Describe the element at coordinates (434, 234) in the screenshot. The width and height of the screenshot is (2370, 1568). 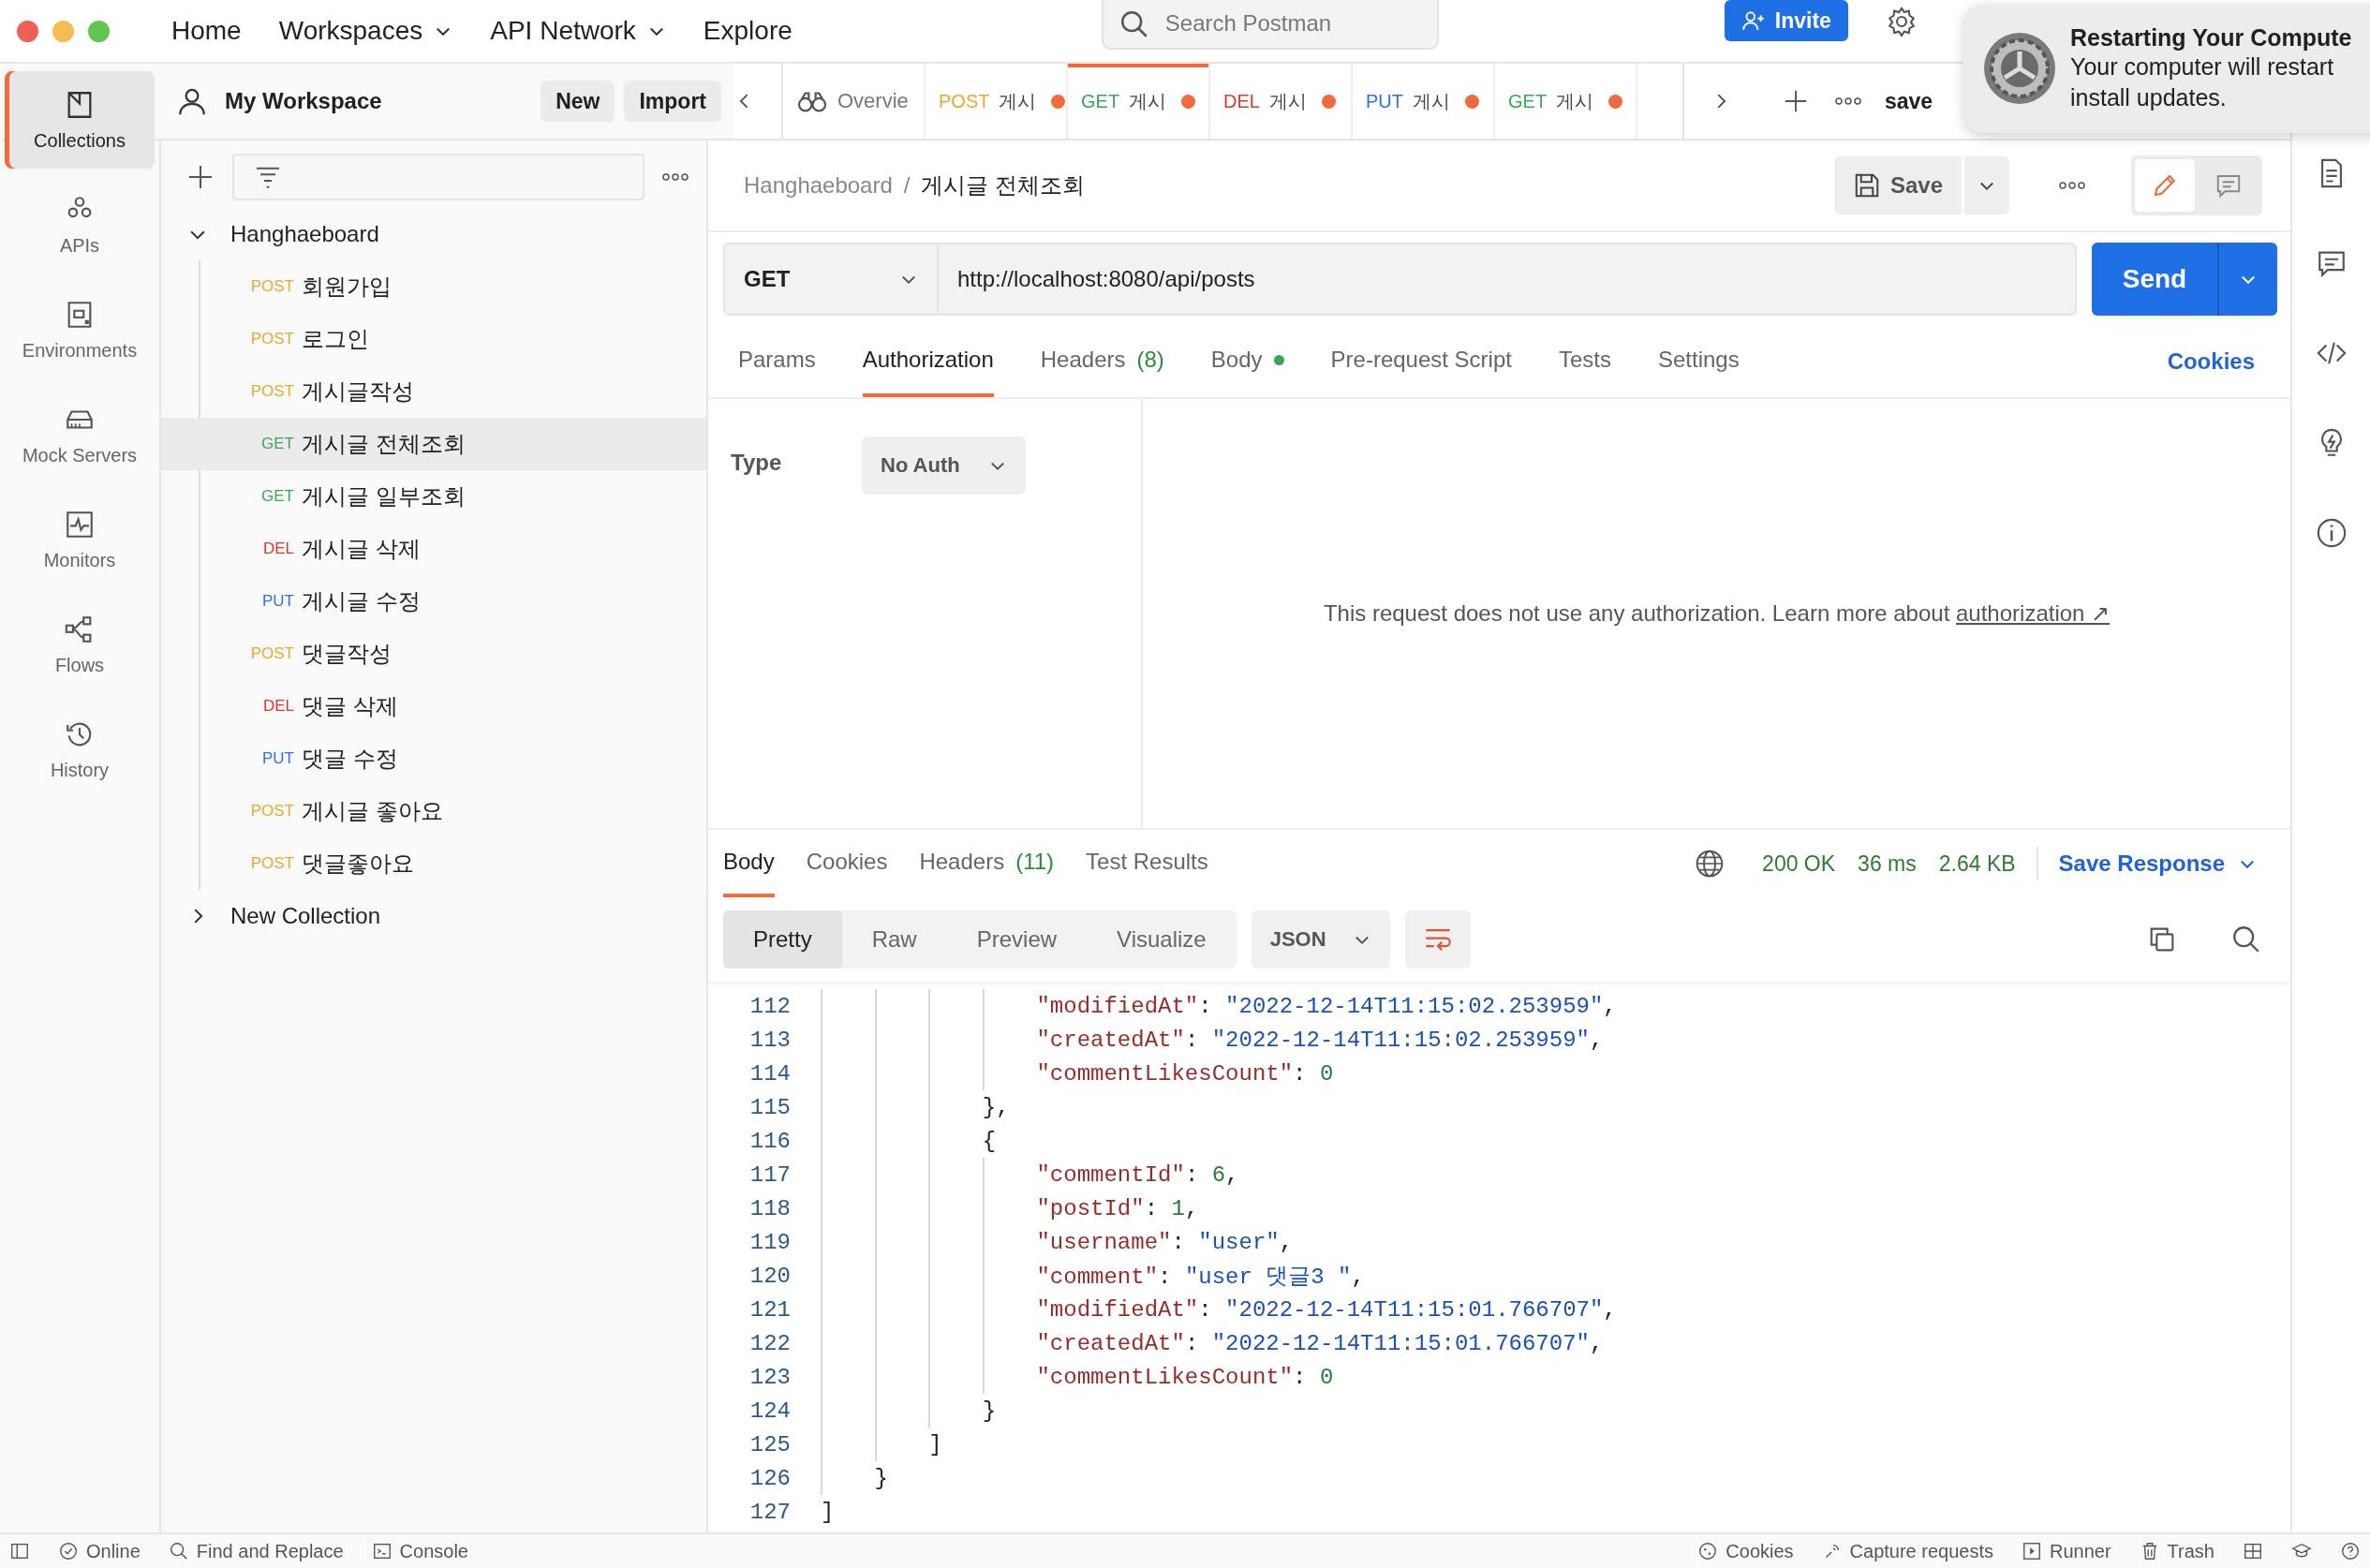
I see `collection-item: Hanghaeboard` at that location.